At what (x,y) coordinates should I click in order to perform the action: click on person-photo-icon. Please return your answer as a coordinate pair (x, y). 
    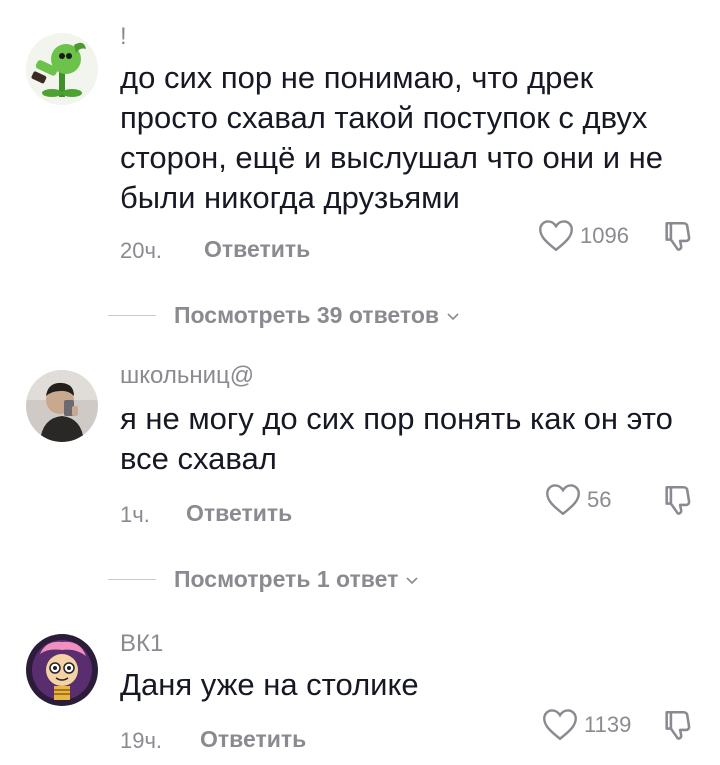
    Looking at the image, I should click on (62, 406).